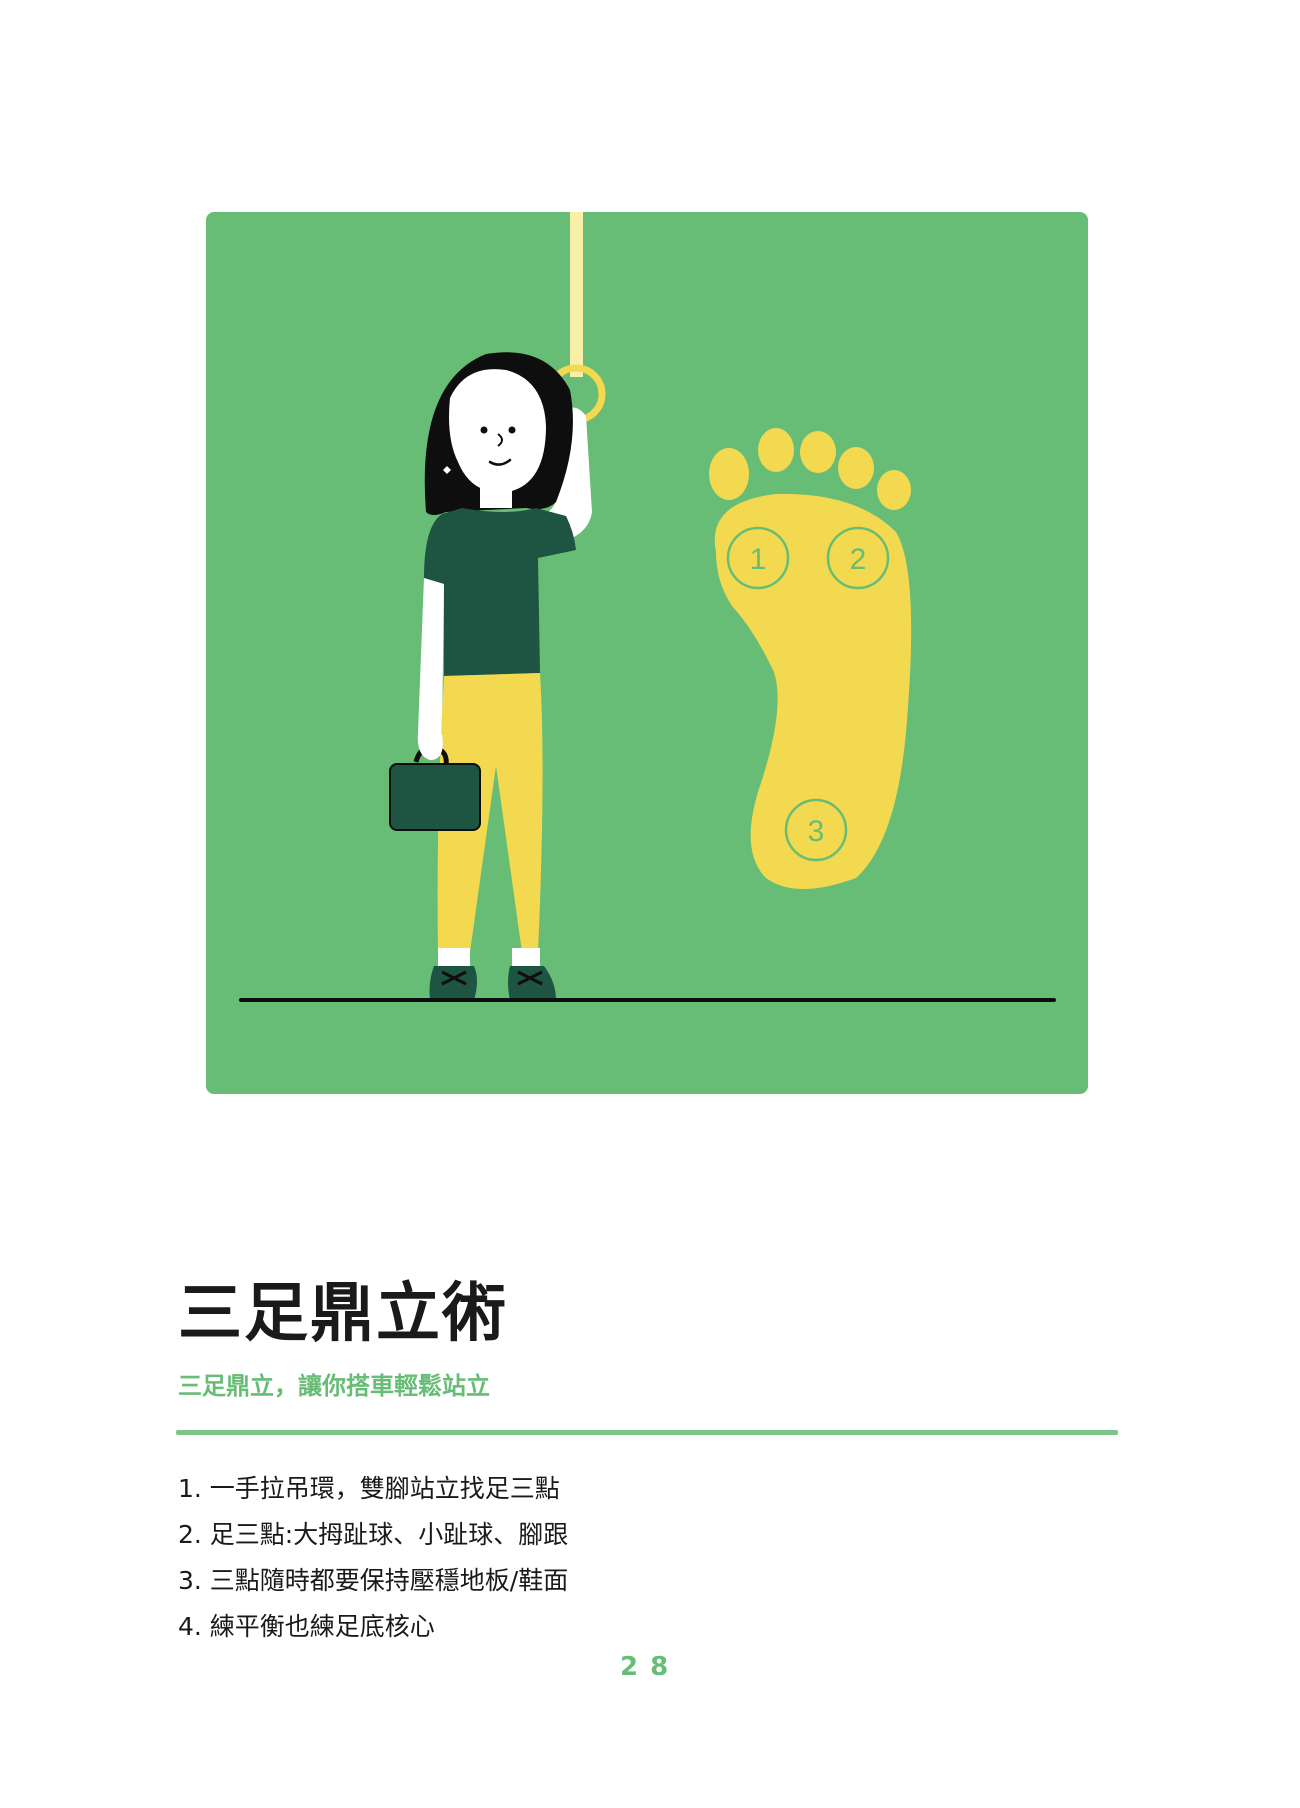 This screenshot has width=1300, height=1808. What do you see at coordinates (647, 1000) in the screenshot?
I see `floor-line` at bounding box center [647, 1000].